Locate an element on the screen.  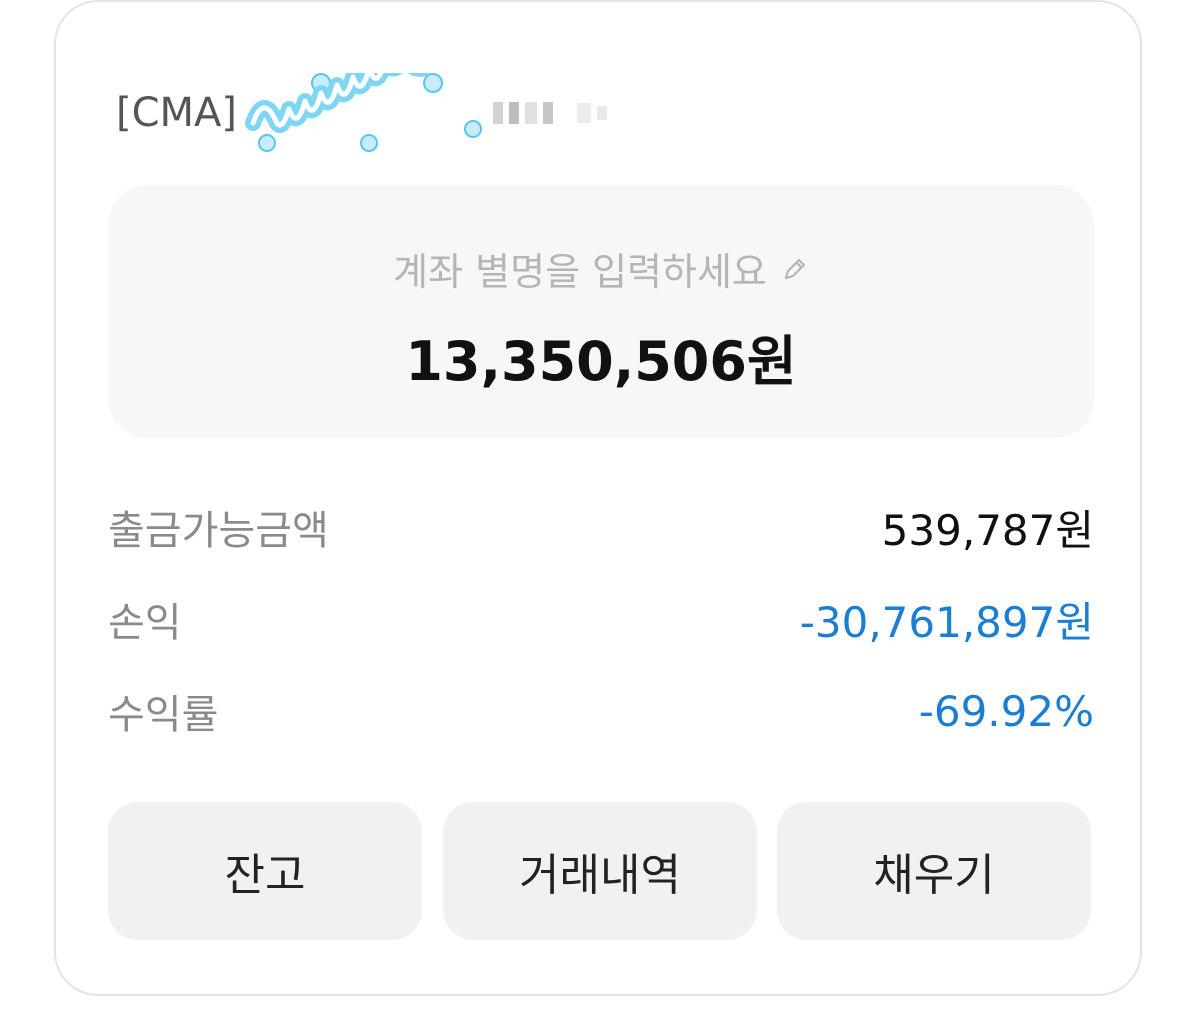
profit-loss-row: 손익 -30,761,897원 is located at coordinates (601, 619).